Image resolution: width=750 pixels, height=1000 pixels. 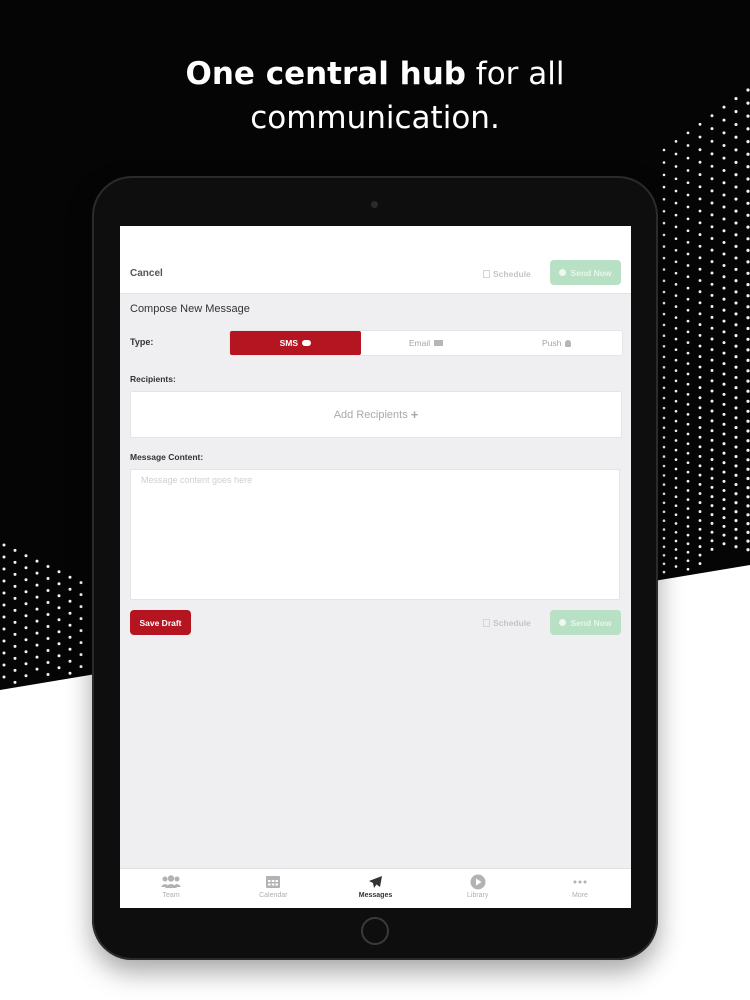 What do you see at coordinates (273, 881) in the screenshot?
I see `calendar-icon` at bounding box center [273, 881].